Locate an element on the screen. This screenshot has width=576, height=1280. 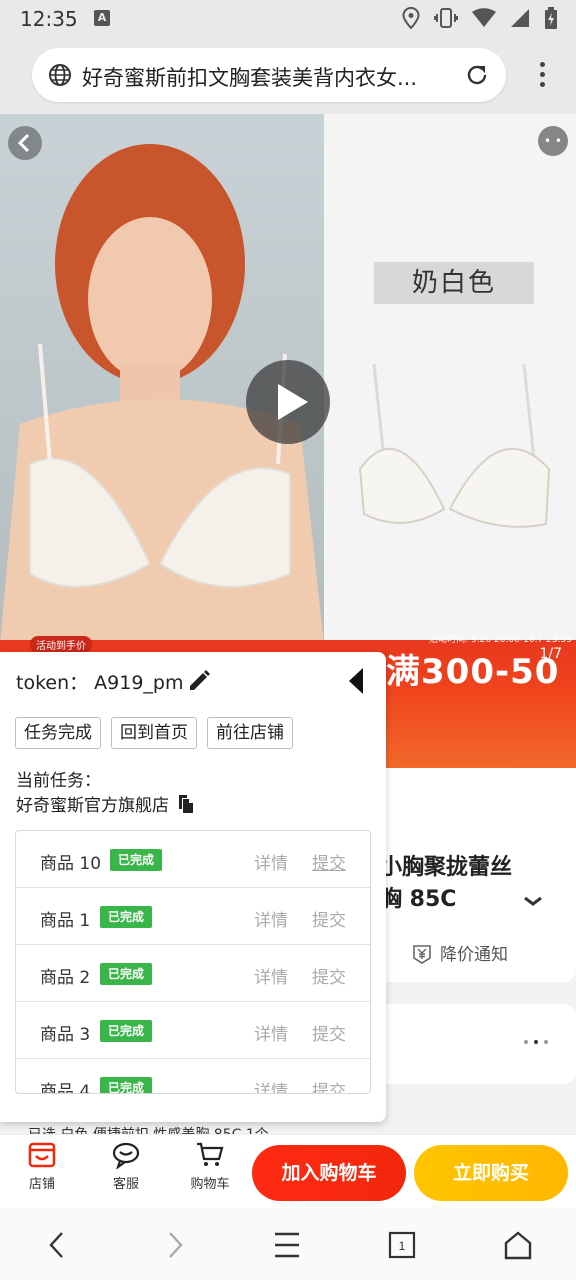
list-item: 商品 10 已完成 详情 提交 is located at coordinates (193, 859).